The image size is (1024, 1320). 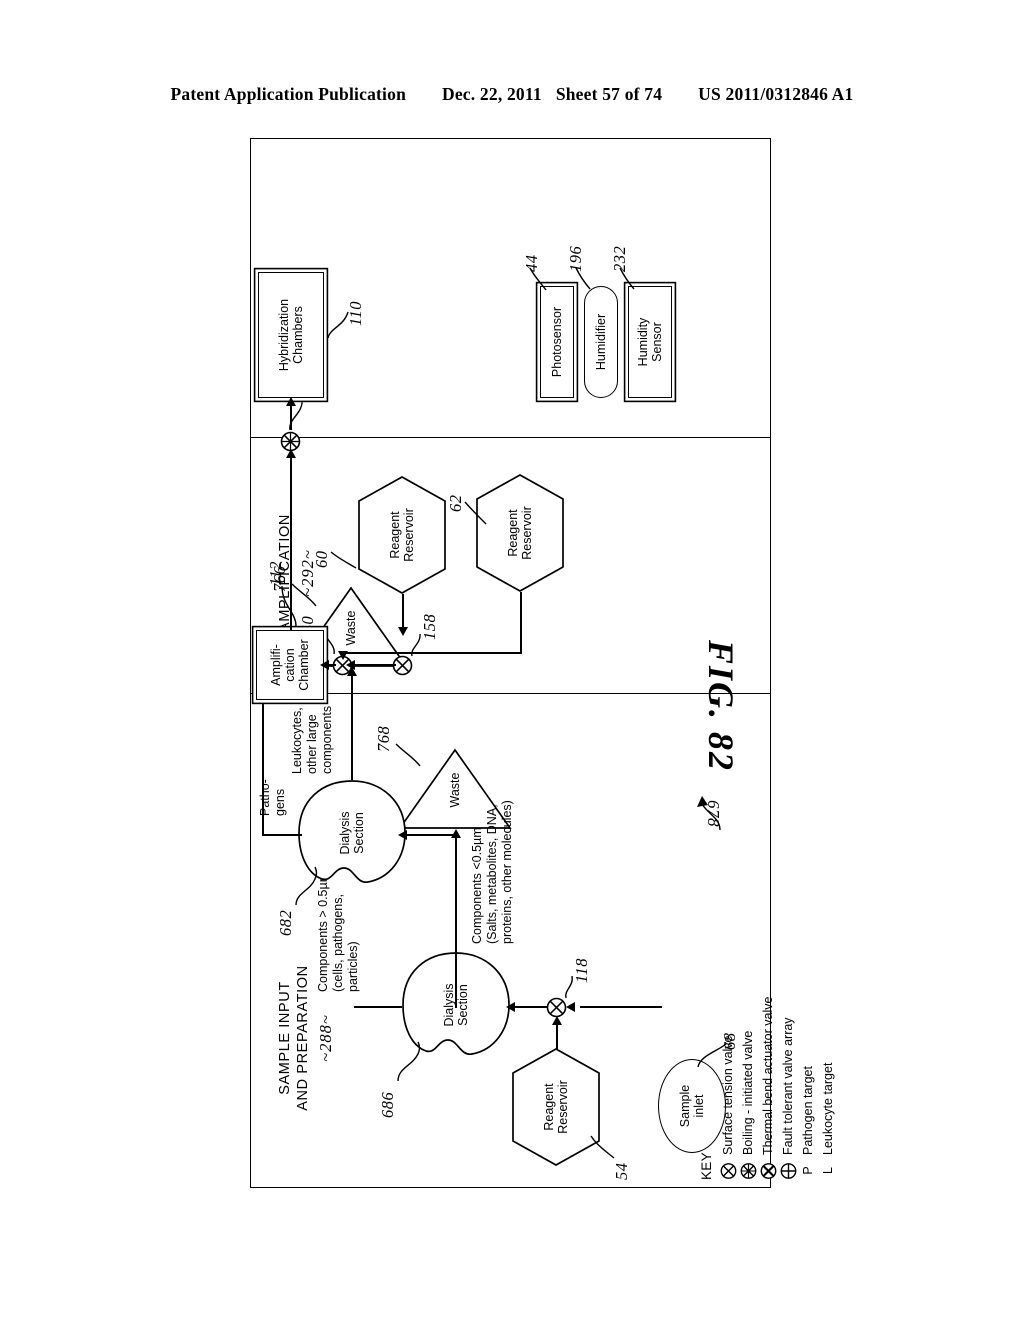 What do you see at coordinates (788, 1170) in the screenshot?
I see `fault-tolerant-valve-array-icon` at bounding box center [788, 1170].